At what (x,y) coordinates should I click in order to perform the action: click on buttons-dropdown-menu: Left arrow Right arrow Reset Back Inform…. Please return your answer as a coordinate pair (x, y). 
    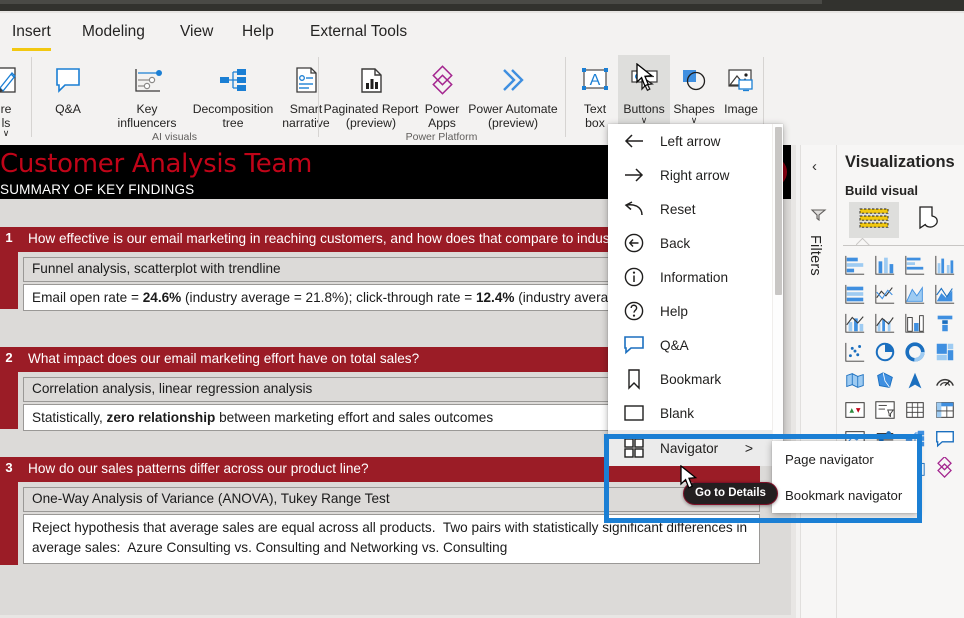
    Looking at the image, I should click on (695, 295).